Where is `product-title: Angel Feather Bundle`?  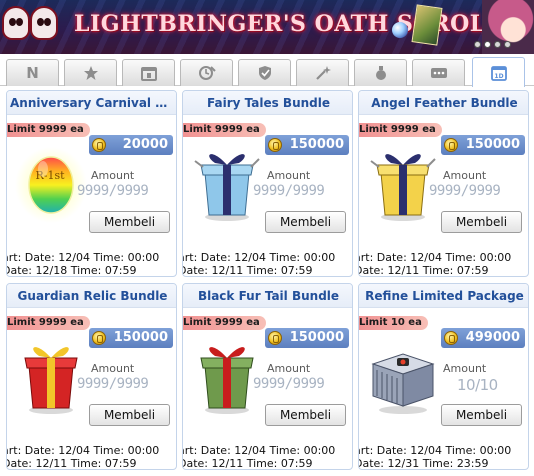 product-title: Angel Feather Bundle is located at coordinates (443, 103).